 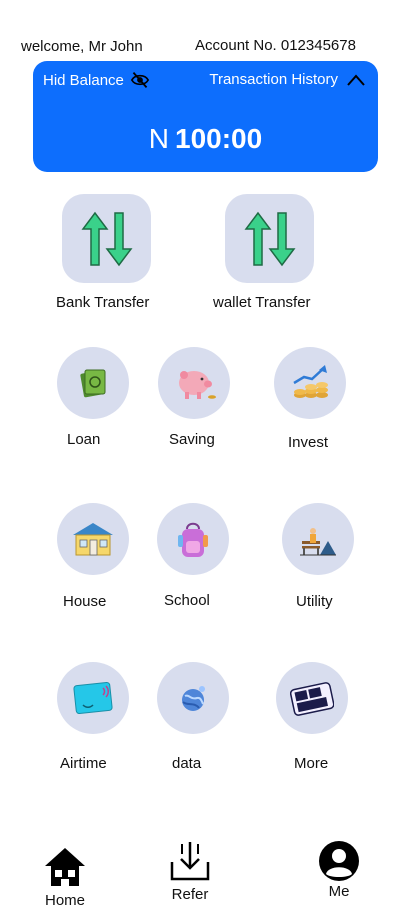 I want to click on nav-refer: Refer, so click(x=190, y=871).